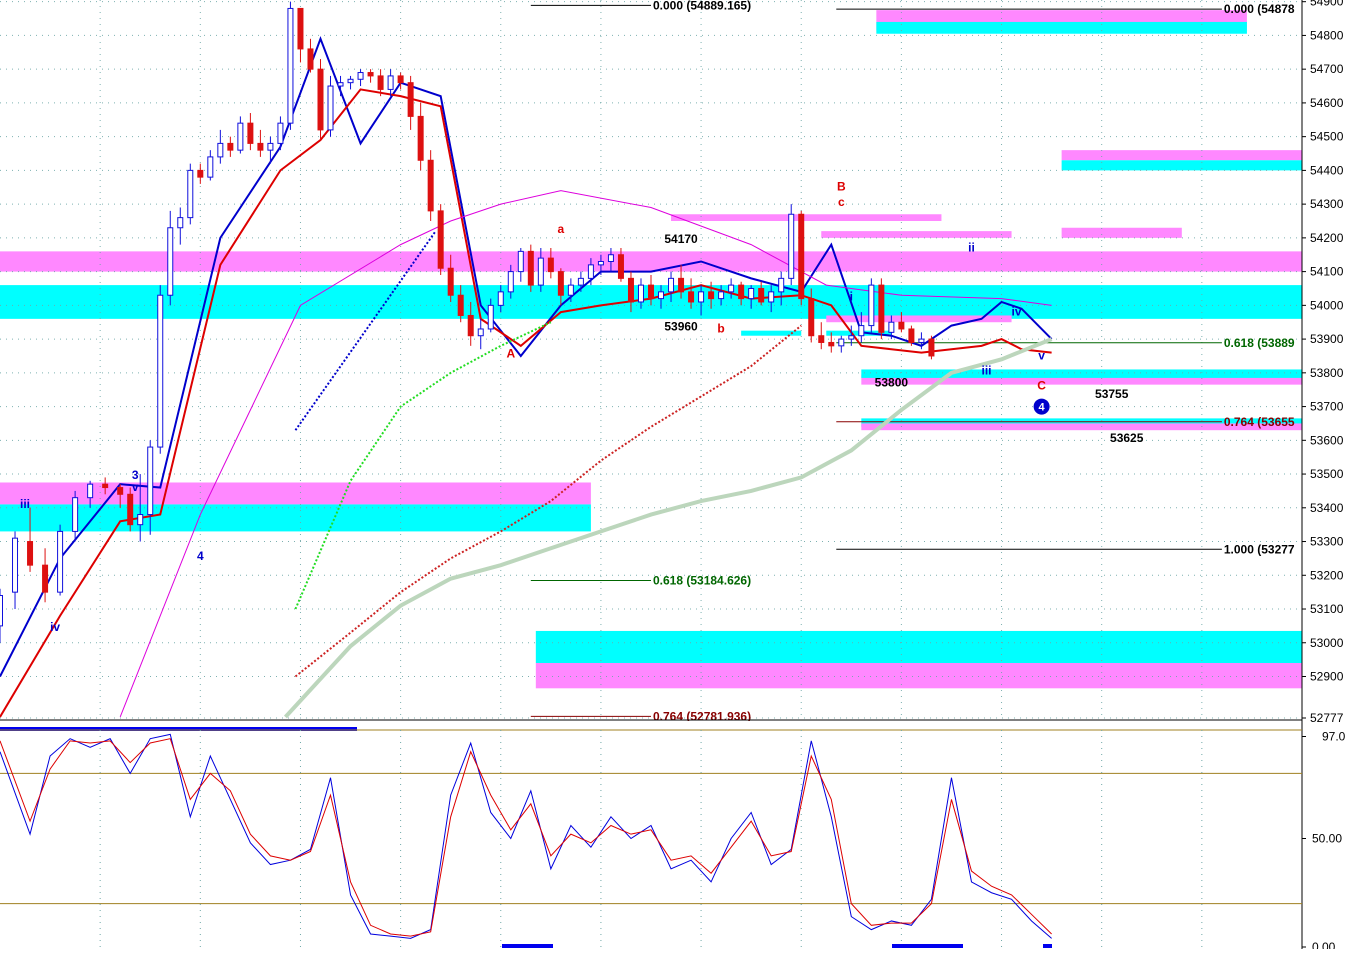 The image size is (1349, 953). I want to click on y-tick-label: 54800, so click(1327, 35).